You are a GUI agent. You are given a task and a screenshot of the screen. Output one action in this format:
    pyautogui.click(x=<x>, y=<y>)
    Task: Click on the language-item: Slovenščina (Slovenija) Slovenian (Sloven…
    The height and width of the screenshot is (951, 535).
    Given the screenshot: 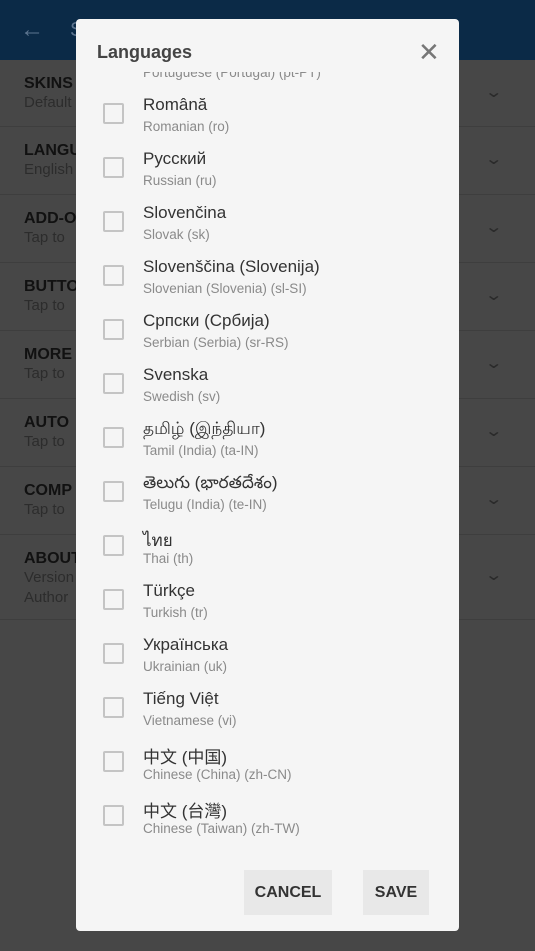 What is the action you would take?
    pyautogui.click(x=267, y=277)
    